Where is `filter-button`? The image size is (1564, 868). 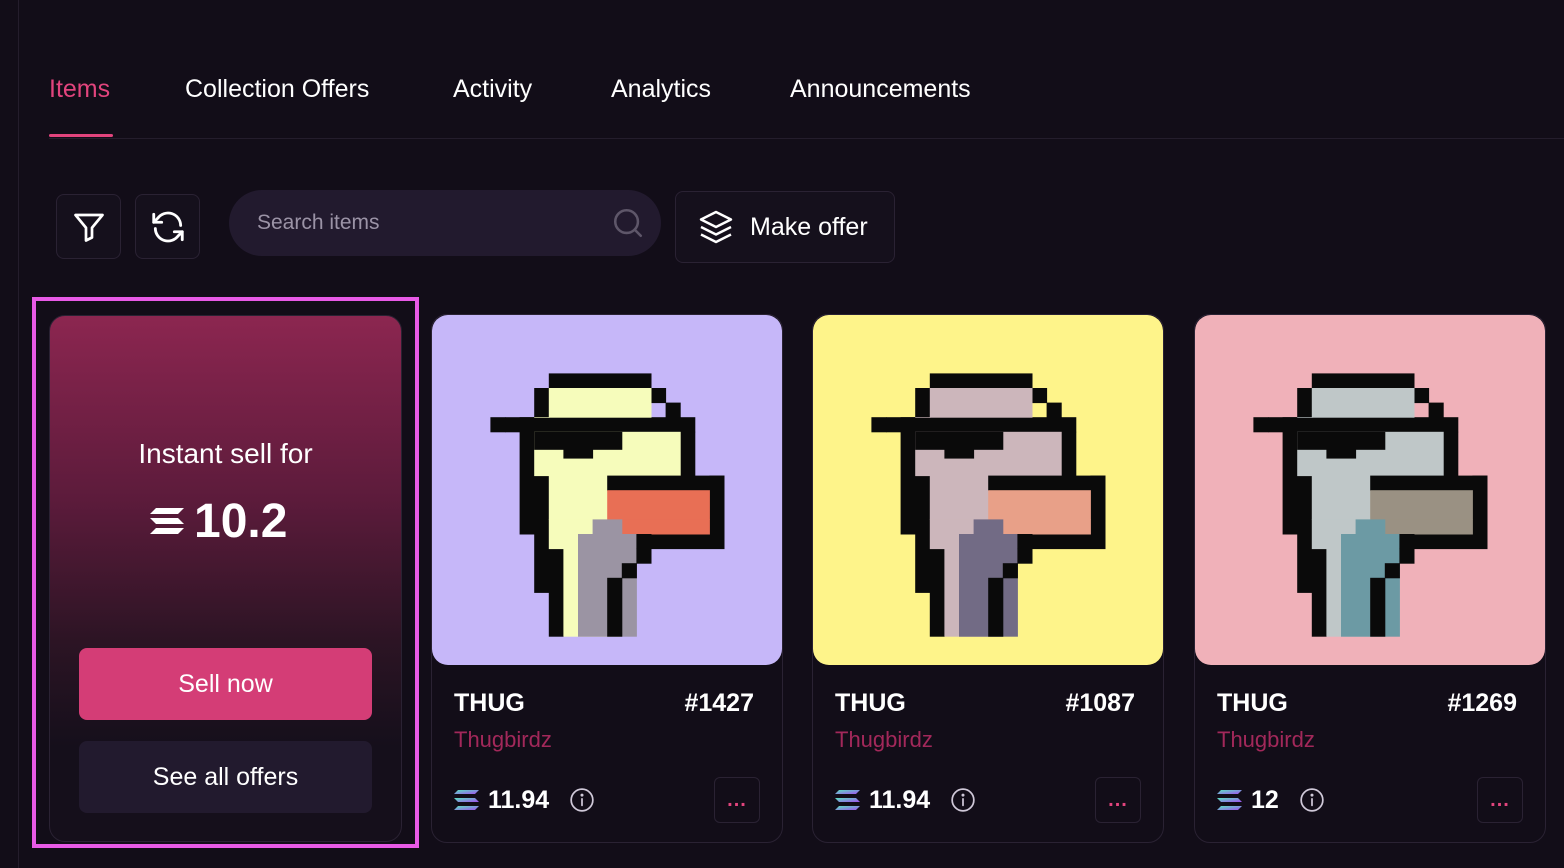 filter-button is located at coordinates (88, 226).